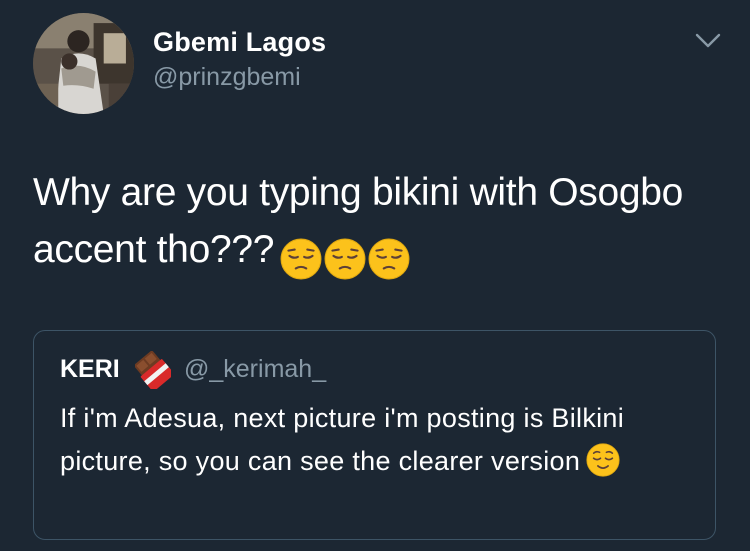  I want to click on relieved-face-icon, so click(603, 460).